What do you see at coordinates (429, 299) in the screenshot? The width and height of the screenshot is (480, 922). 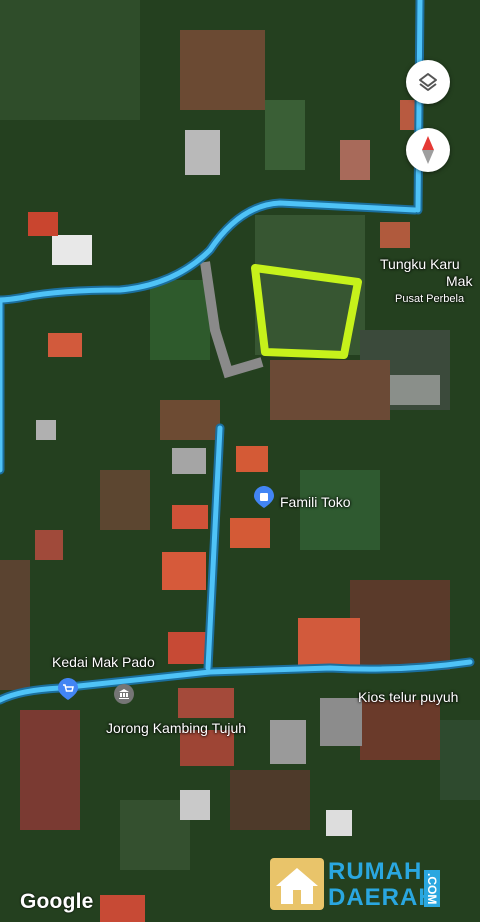 I see `place-label-pusat: Pusat Perbela` at bounding box center [429, 299].